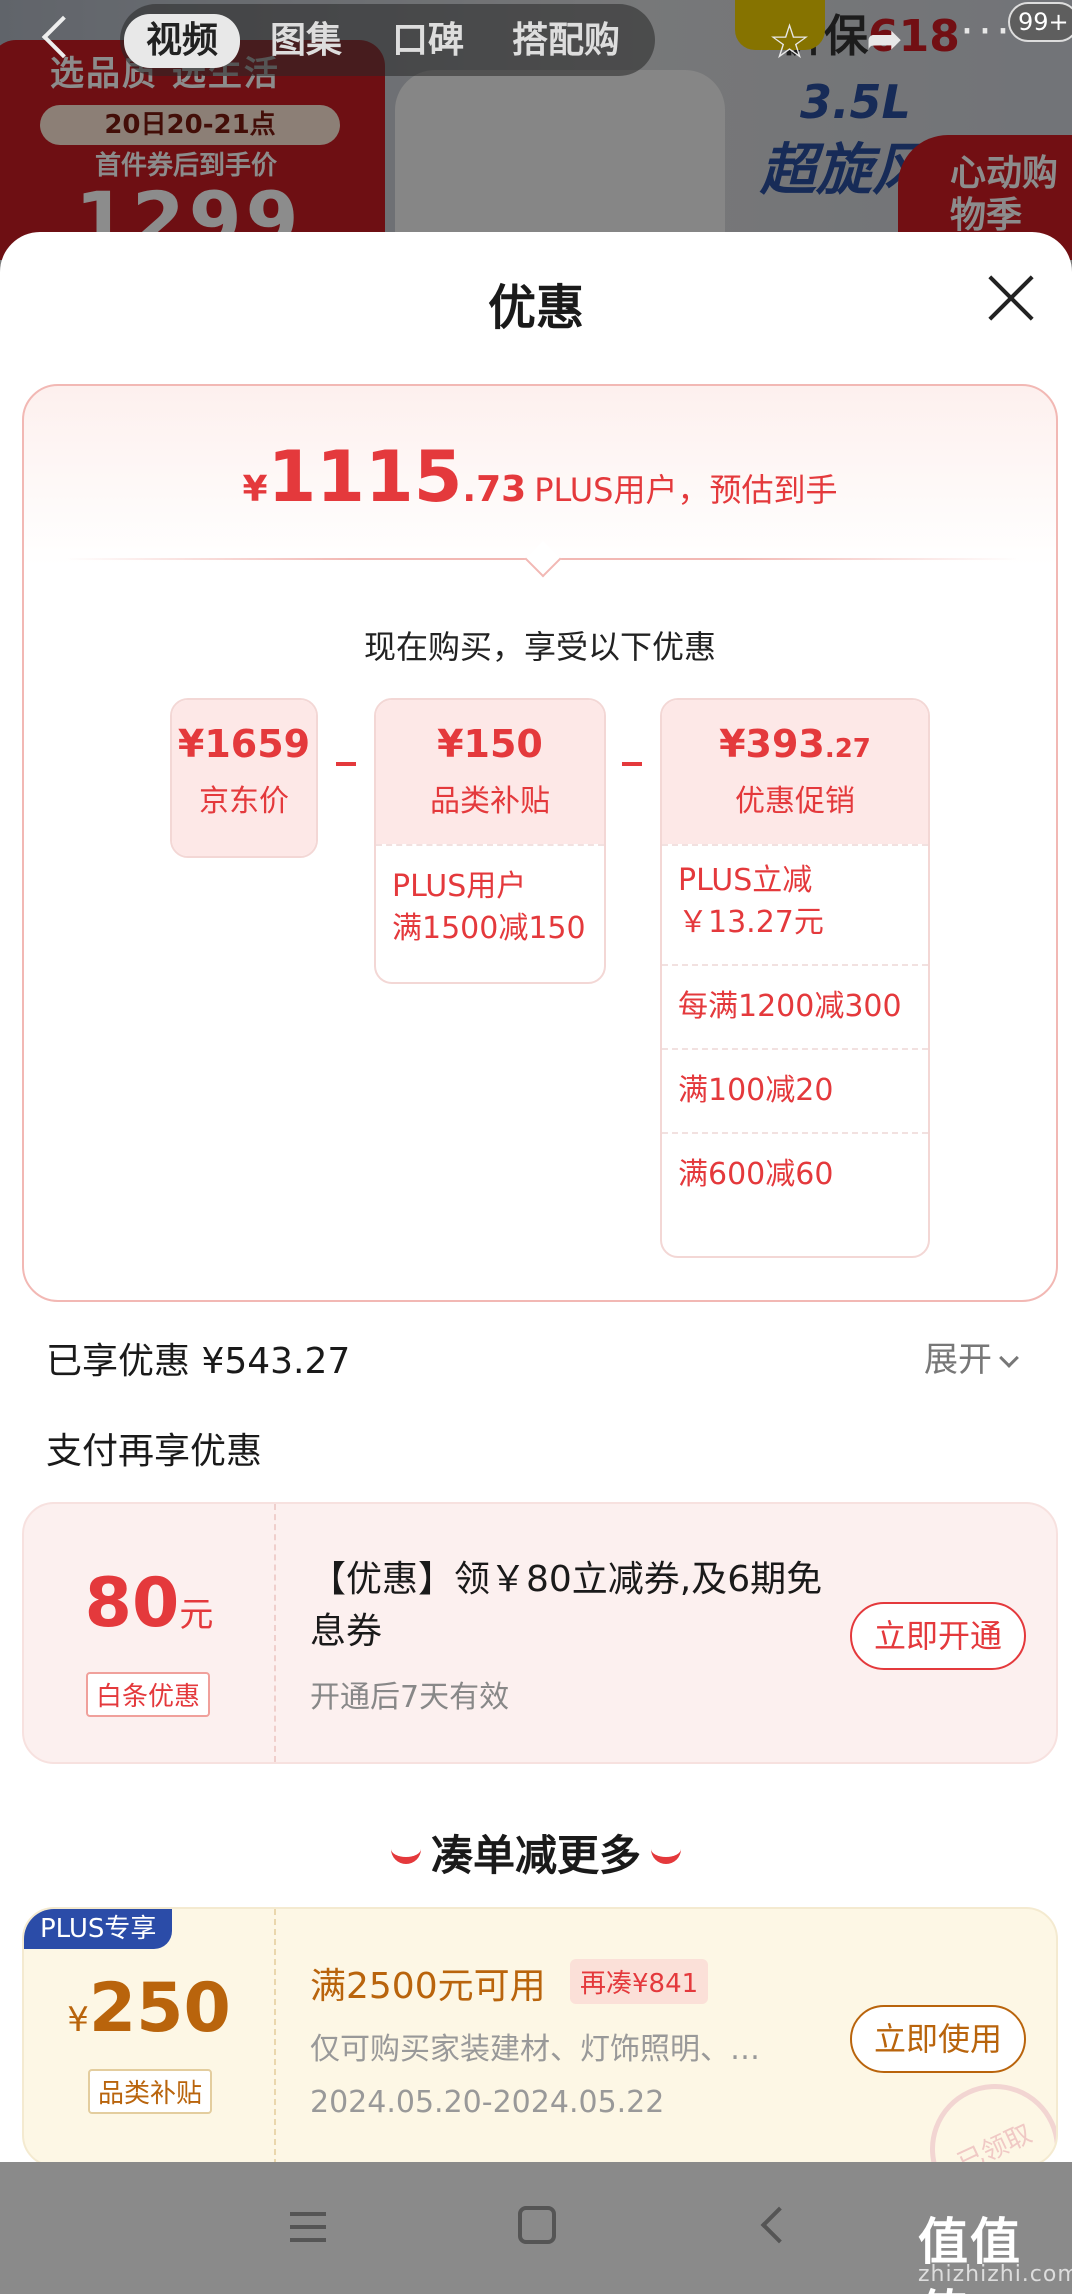 Image resolution: width=1072 pixels, height=2294 pixels. I want to click on sheet-title: 优惠, so click(535, 308).